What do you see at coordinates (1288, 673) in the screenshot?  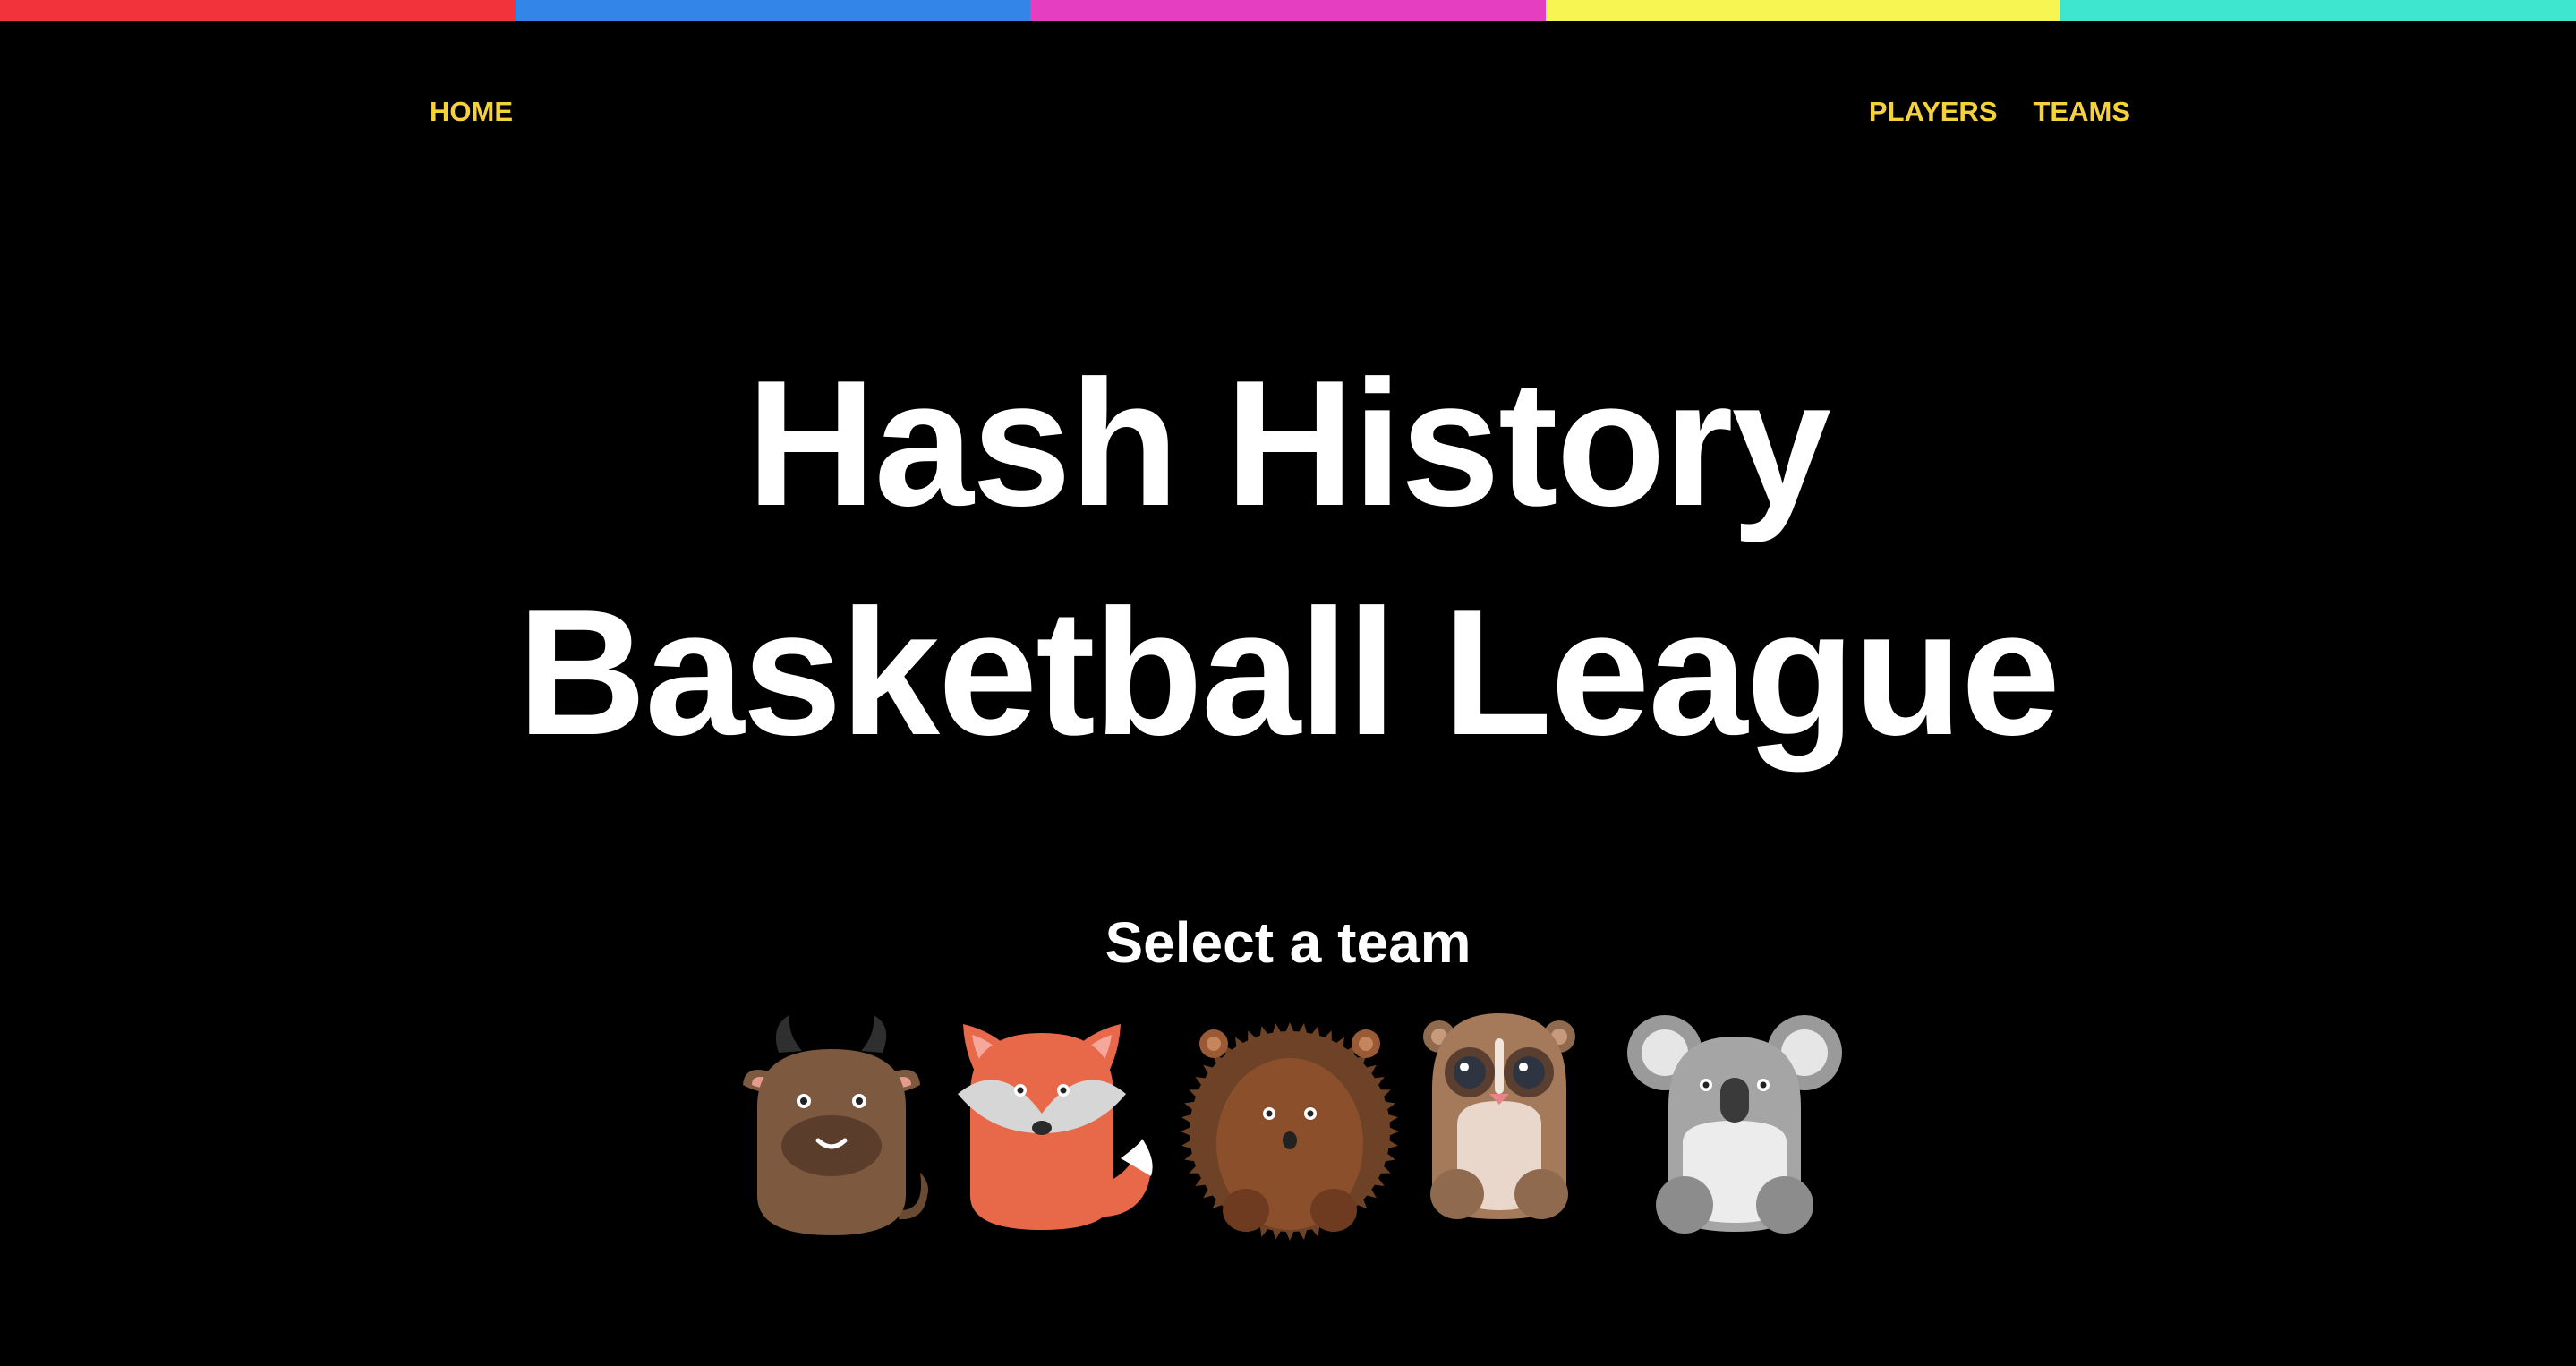 I see `page-title-line-2: Basketball League` at bounding box center [1288, 673].